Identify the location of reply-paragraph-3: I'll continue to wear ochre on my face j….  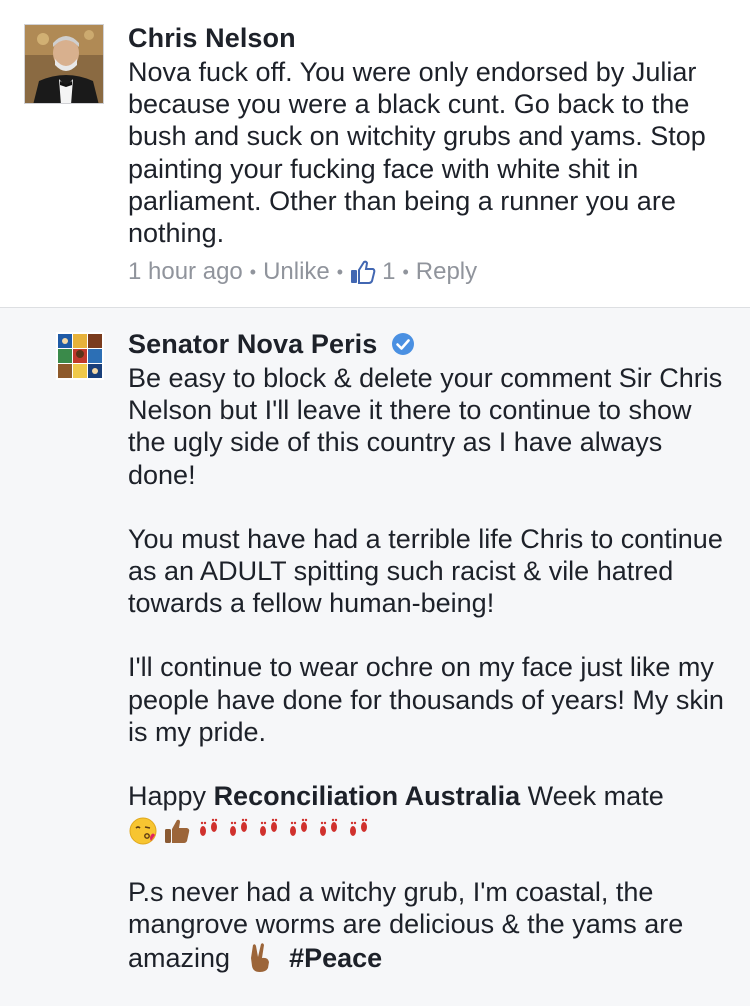
(426, 699).